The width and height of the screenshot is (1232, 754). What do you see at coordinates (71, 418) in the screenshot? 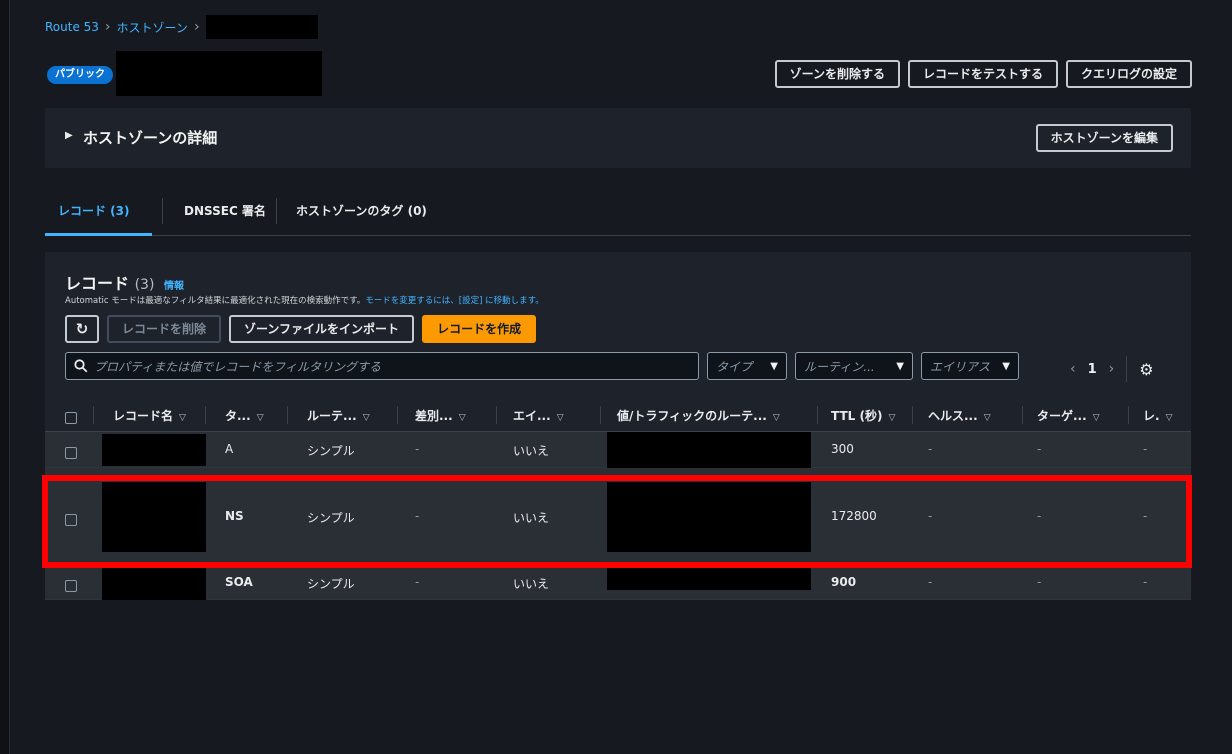
I see `select-all-checkbox` at bounding box center [71, 418].